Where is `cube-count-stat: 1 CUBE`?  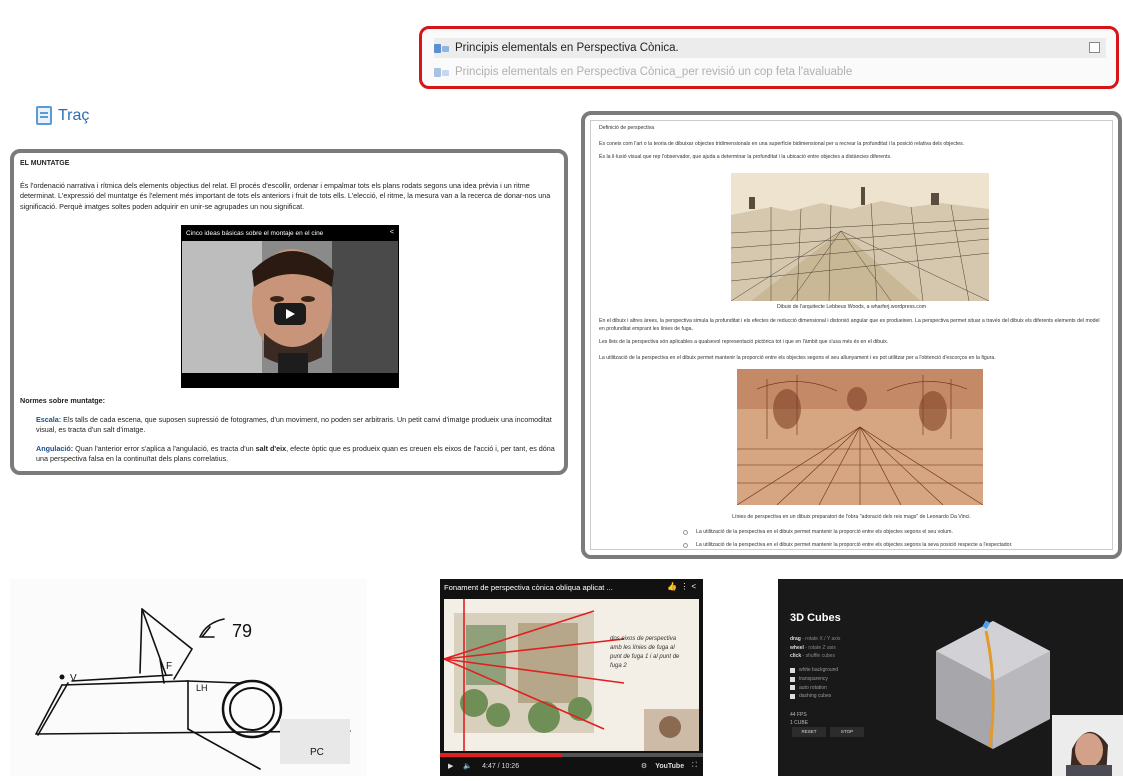
cube-count-stat: 1 CUBE is located at coordinates (799, 722).